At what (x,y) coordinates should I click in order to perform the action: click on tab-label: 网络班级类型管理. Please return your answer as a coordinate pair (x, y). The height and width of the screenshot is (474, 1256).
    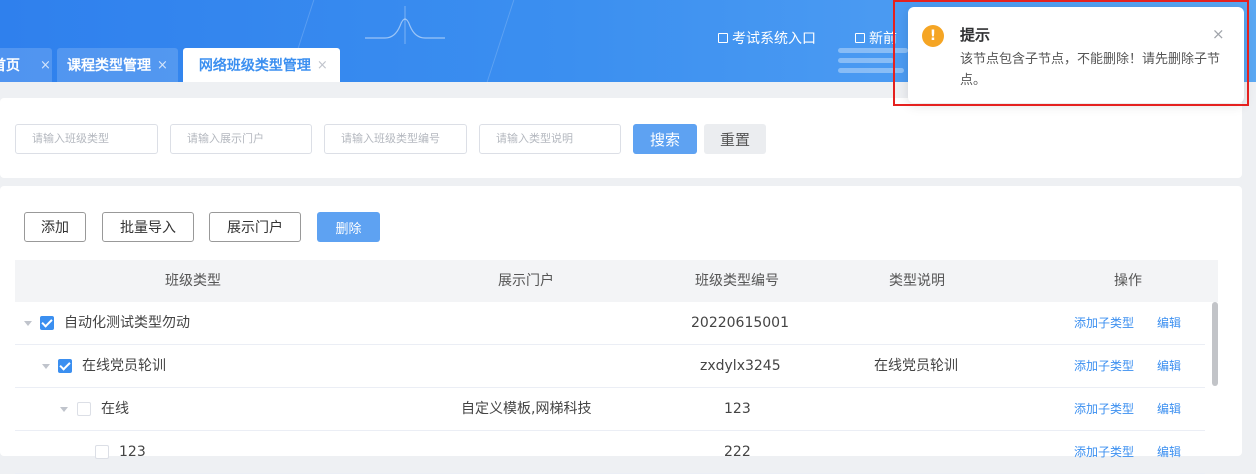
    Looking at the image, I should click on (254, 66).